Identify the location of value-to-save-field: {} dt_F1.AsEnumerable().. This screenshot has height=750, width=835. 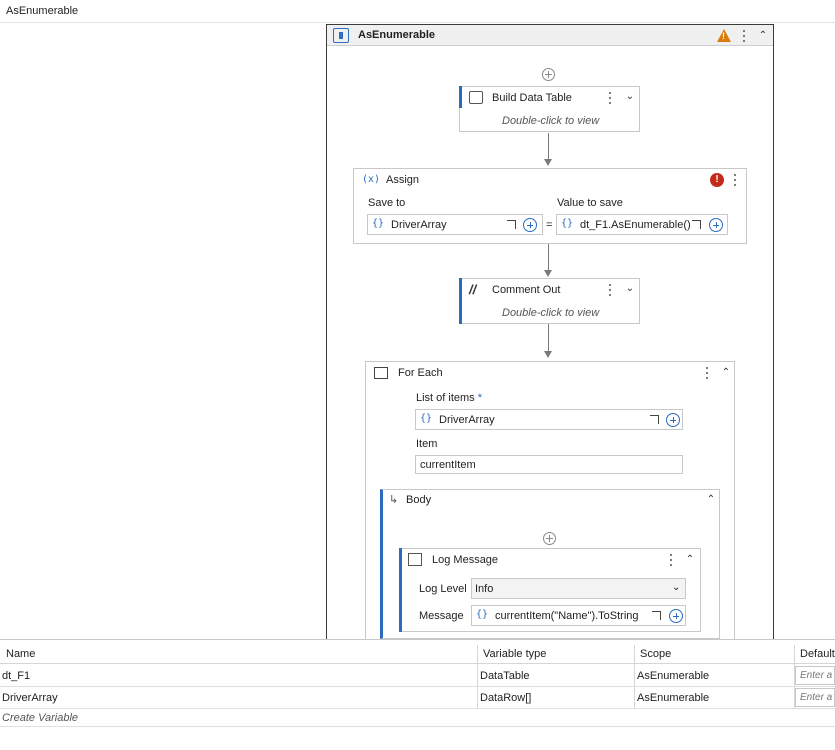
(642, 224).